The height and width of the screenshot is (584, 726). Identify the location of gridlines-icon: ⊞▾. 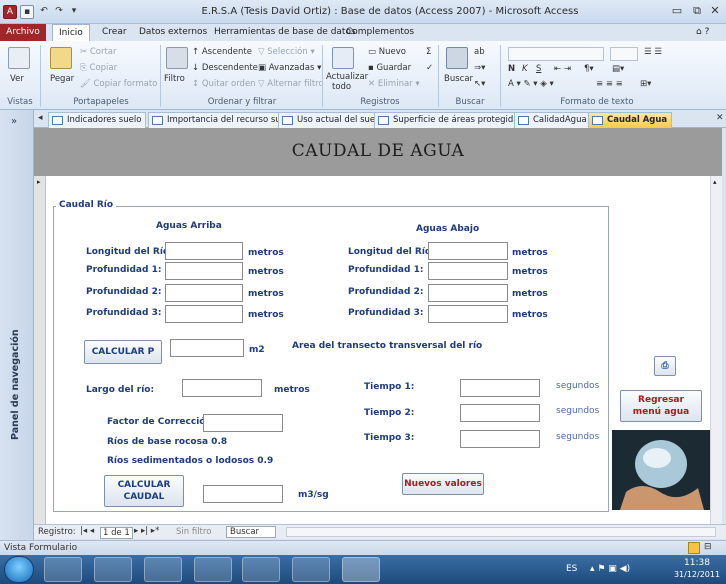
(645, 84).